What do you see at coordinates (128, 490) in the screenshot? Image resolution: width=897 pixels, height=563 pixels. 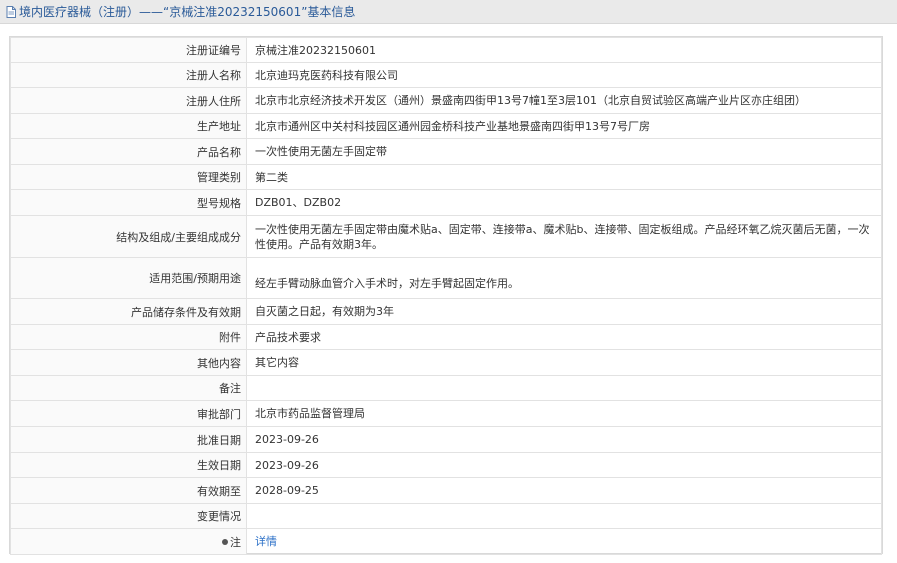 I see `row-label-valid-until: 有效期至` at bounding box center [128, 490].